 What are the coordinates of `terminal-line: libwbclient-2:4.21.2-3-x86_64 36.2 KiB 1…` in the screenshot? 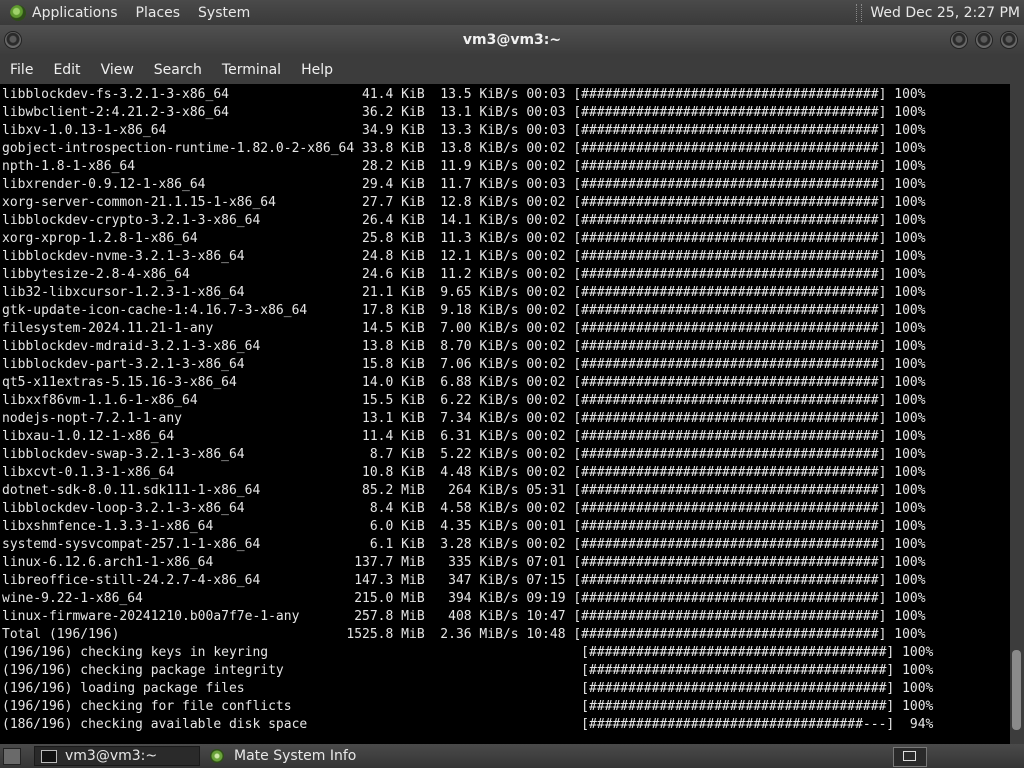 It's located at (464, 112).